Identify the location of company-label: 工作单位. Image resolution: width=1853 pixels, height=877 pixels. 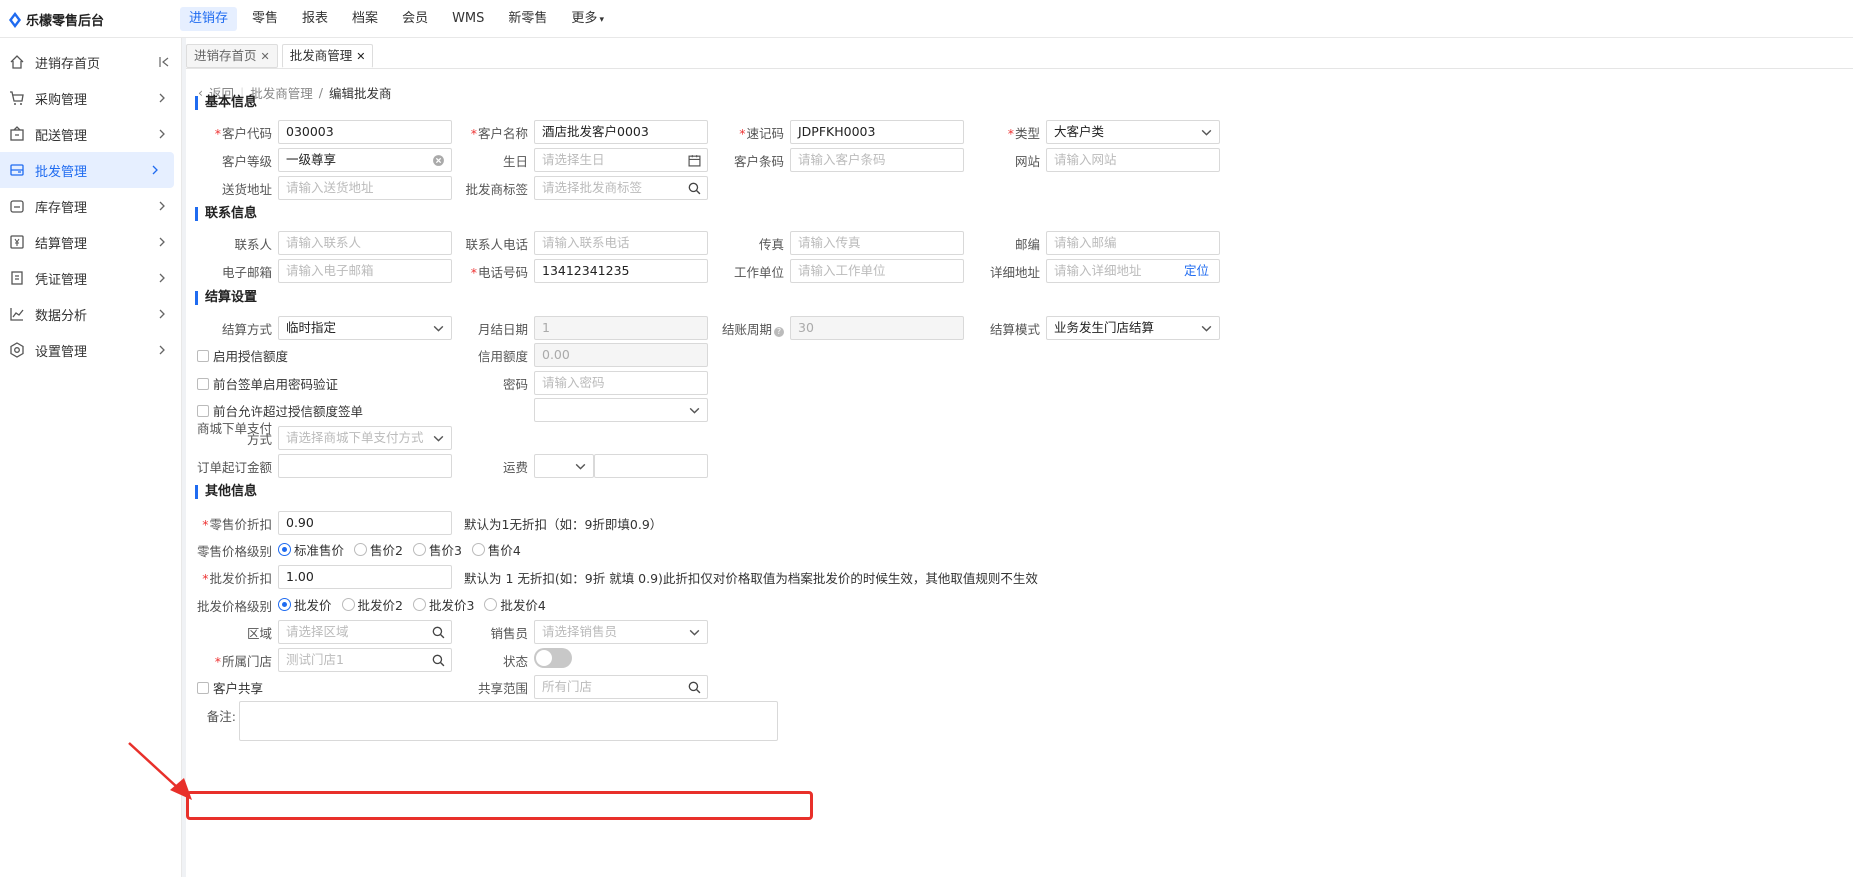
(758, 272).